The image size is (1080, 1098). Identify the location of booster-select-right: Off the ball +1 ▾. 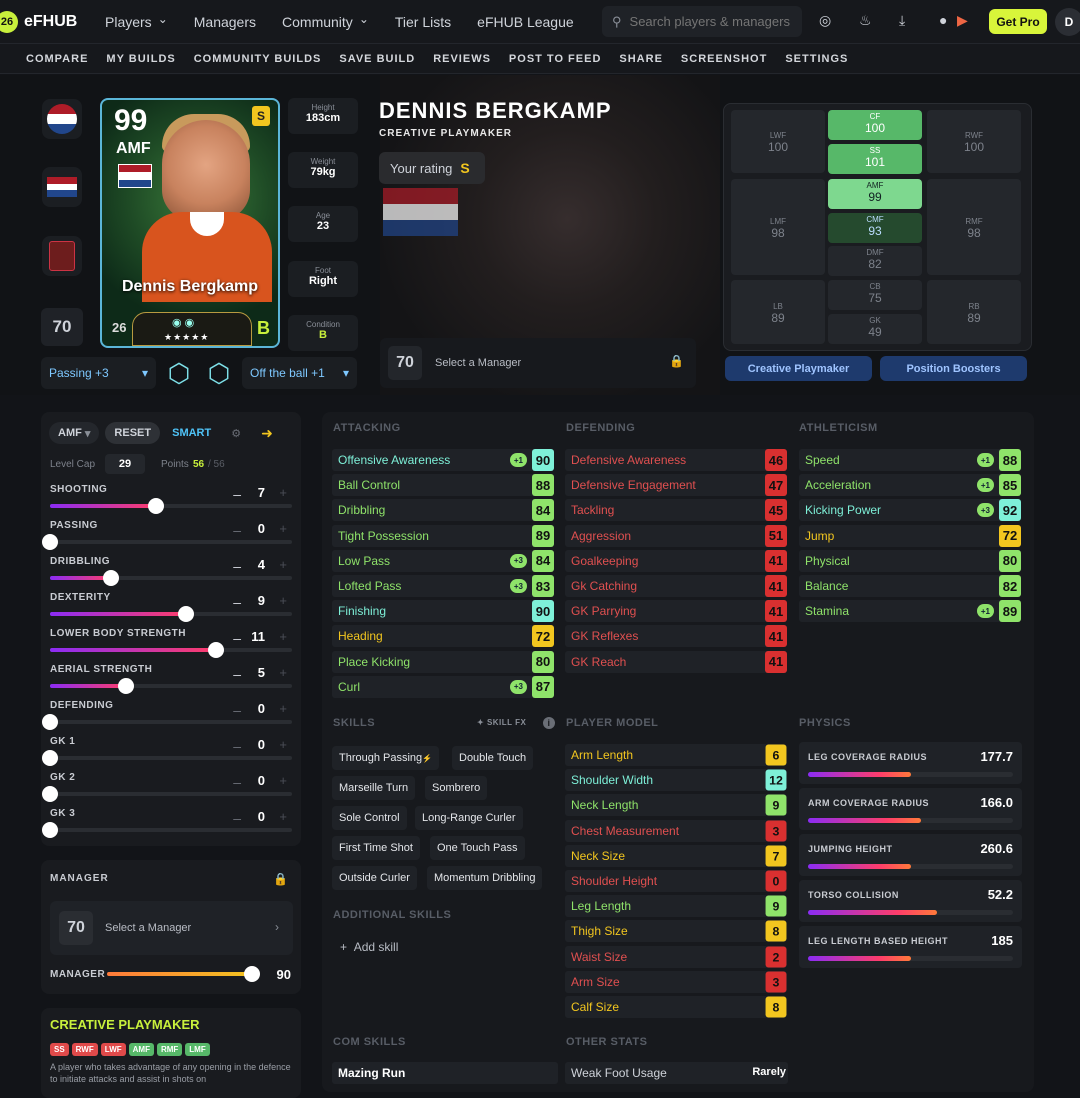
(299, 373).